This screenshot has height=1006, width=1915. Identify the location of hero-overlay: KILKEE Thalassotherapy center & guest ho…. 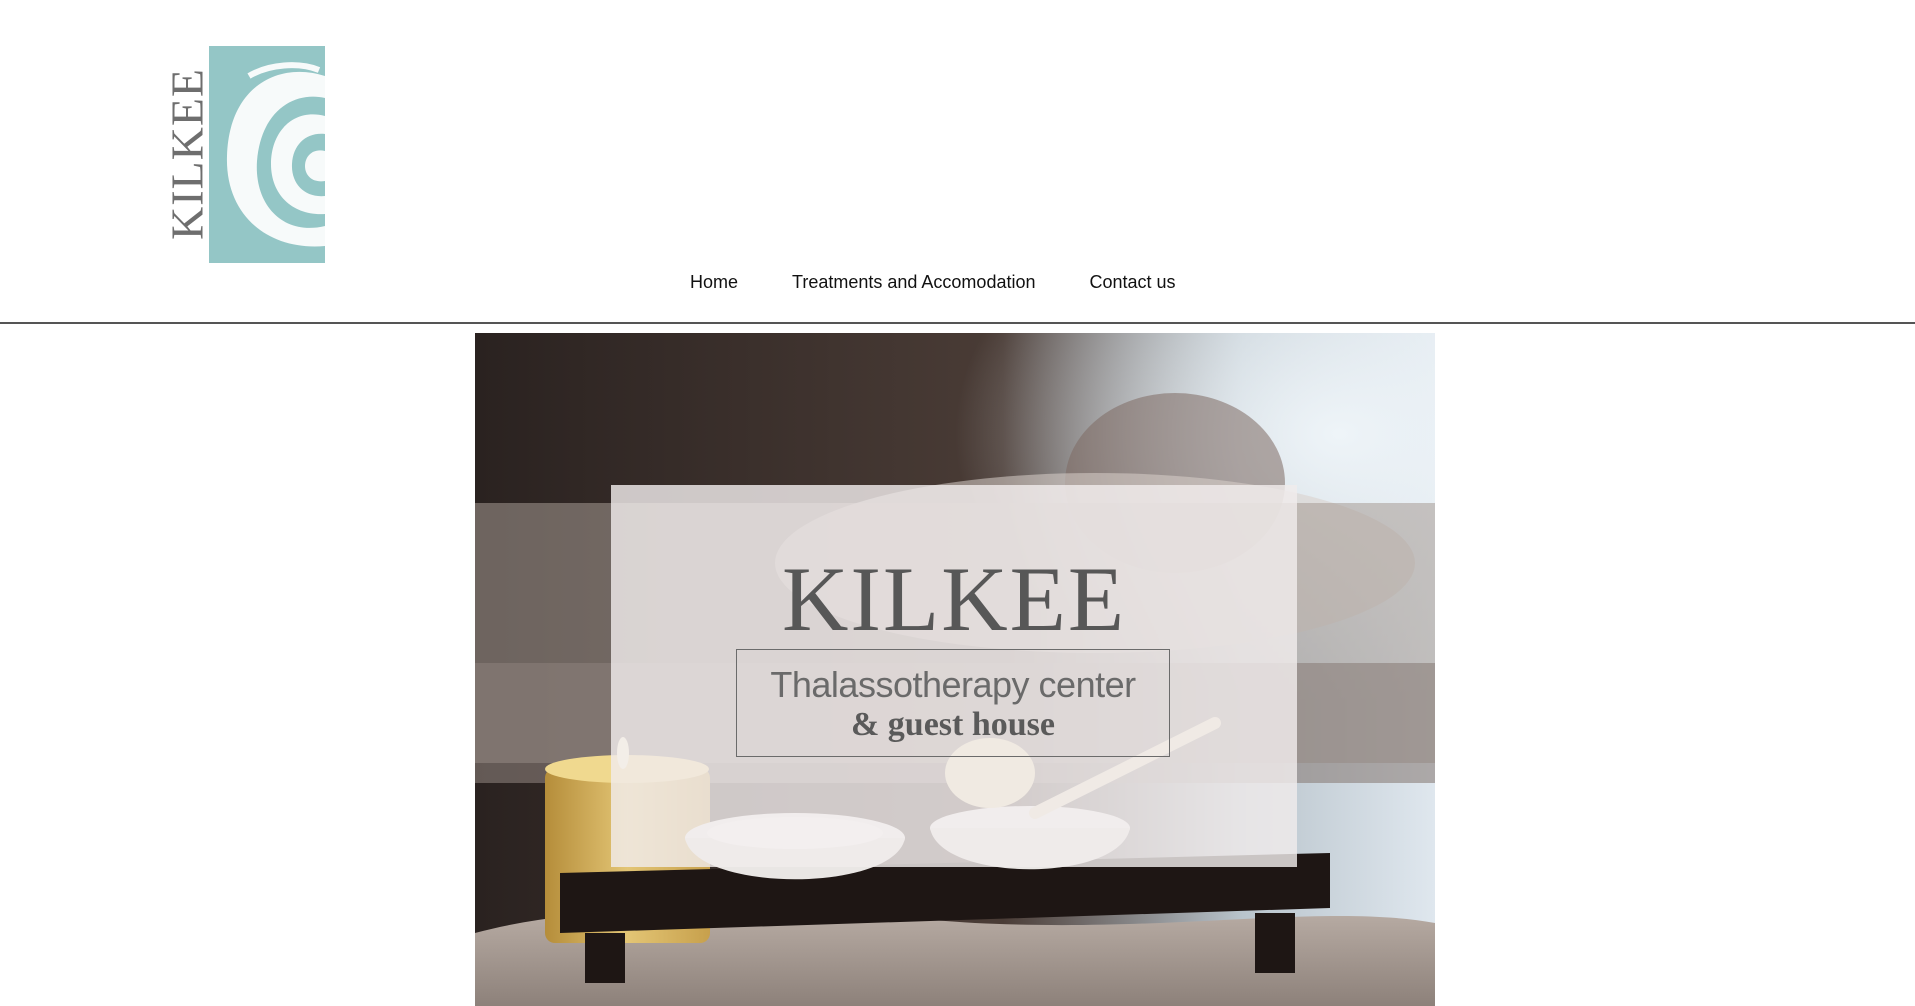
(954, 676).